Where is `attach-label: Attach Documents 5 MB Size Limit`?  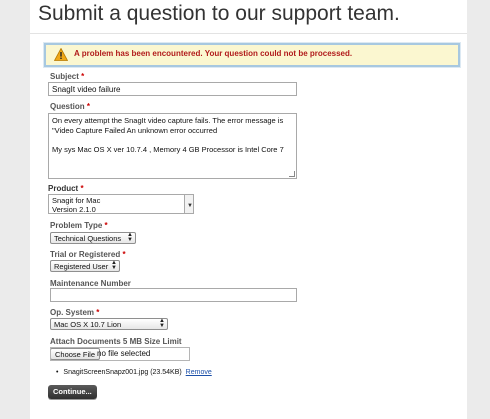 attach-label: Attach Documents 5 MB Size Limit is located at coordinates (116, 341).